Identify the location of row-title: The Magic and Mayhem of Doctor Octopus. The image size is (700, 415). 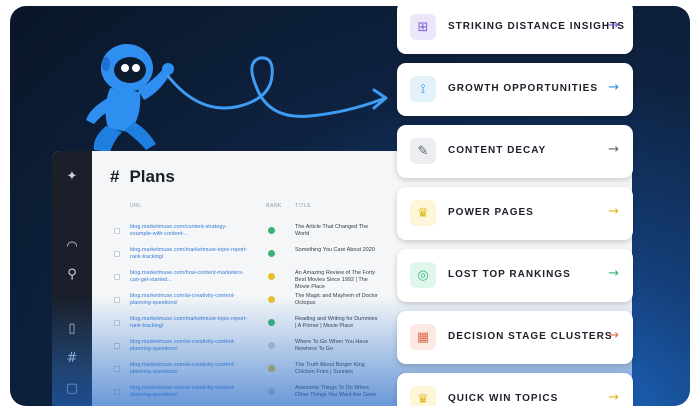
(336, 299).